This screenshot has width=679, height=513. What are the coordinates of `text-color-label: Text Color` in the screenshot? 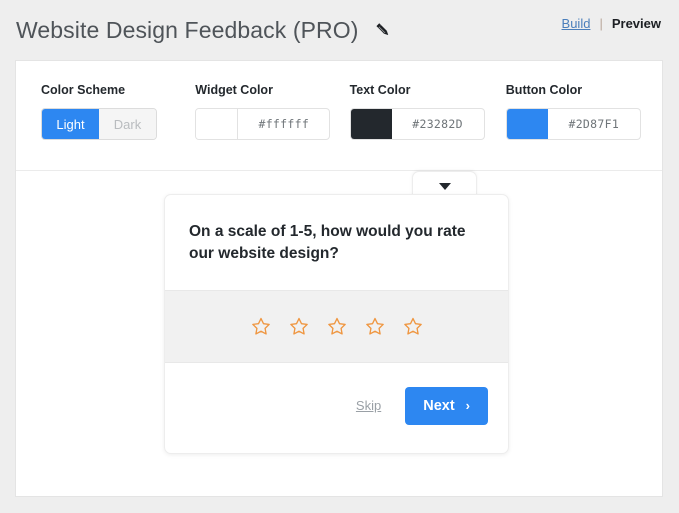 It's located at (380, 90).